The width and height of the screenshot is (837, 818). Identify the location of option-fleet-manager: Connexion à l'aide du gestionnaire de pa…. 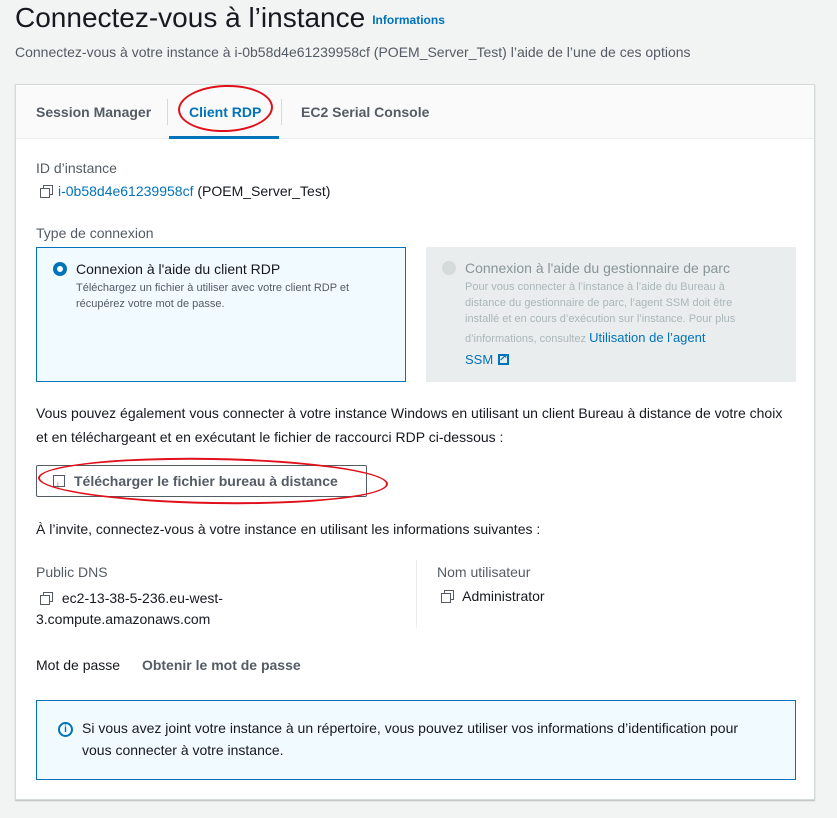
(611, 314).